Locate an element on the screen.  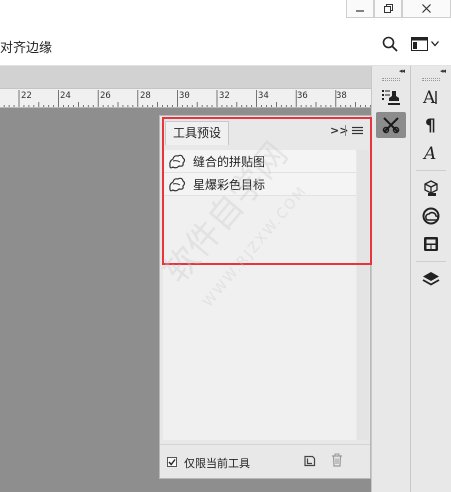
preset-label: 缝合的拼贴图 is located at coordinates (229, 161).